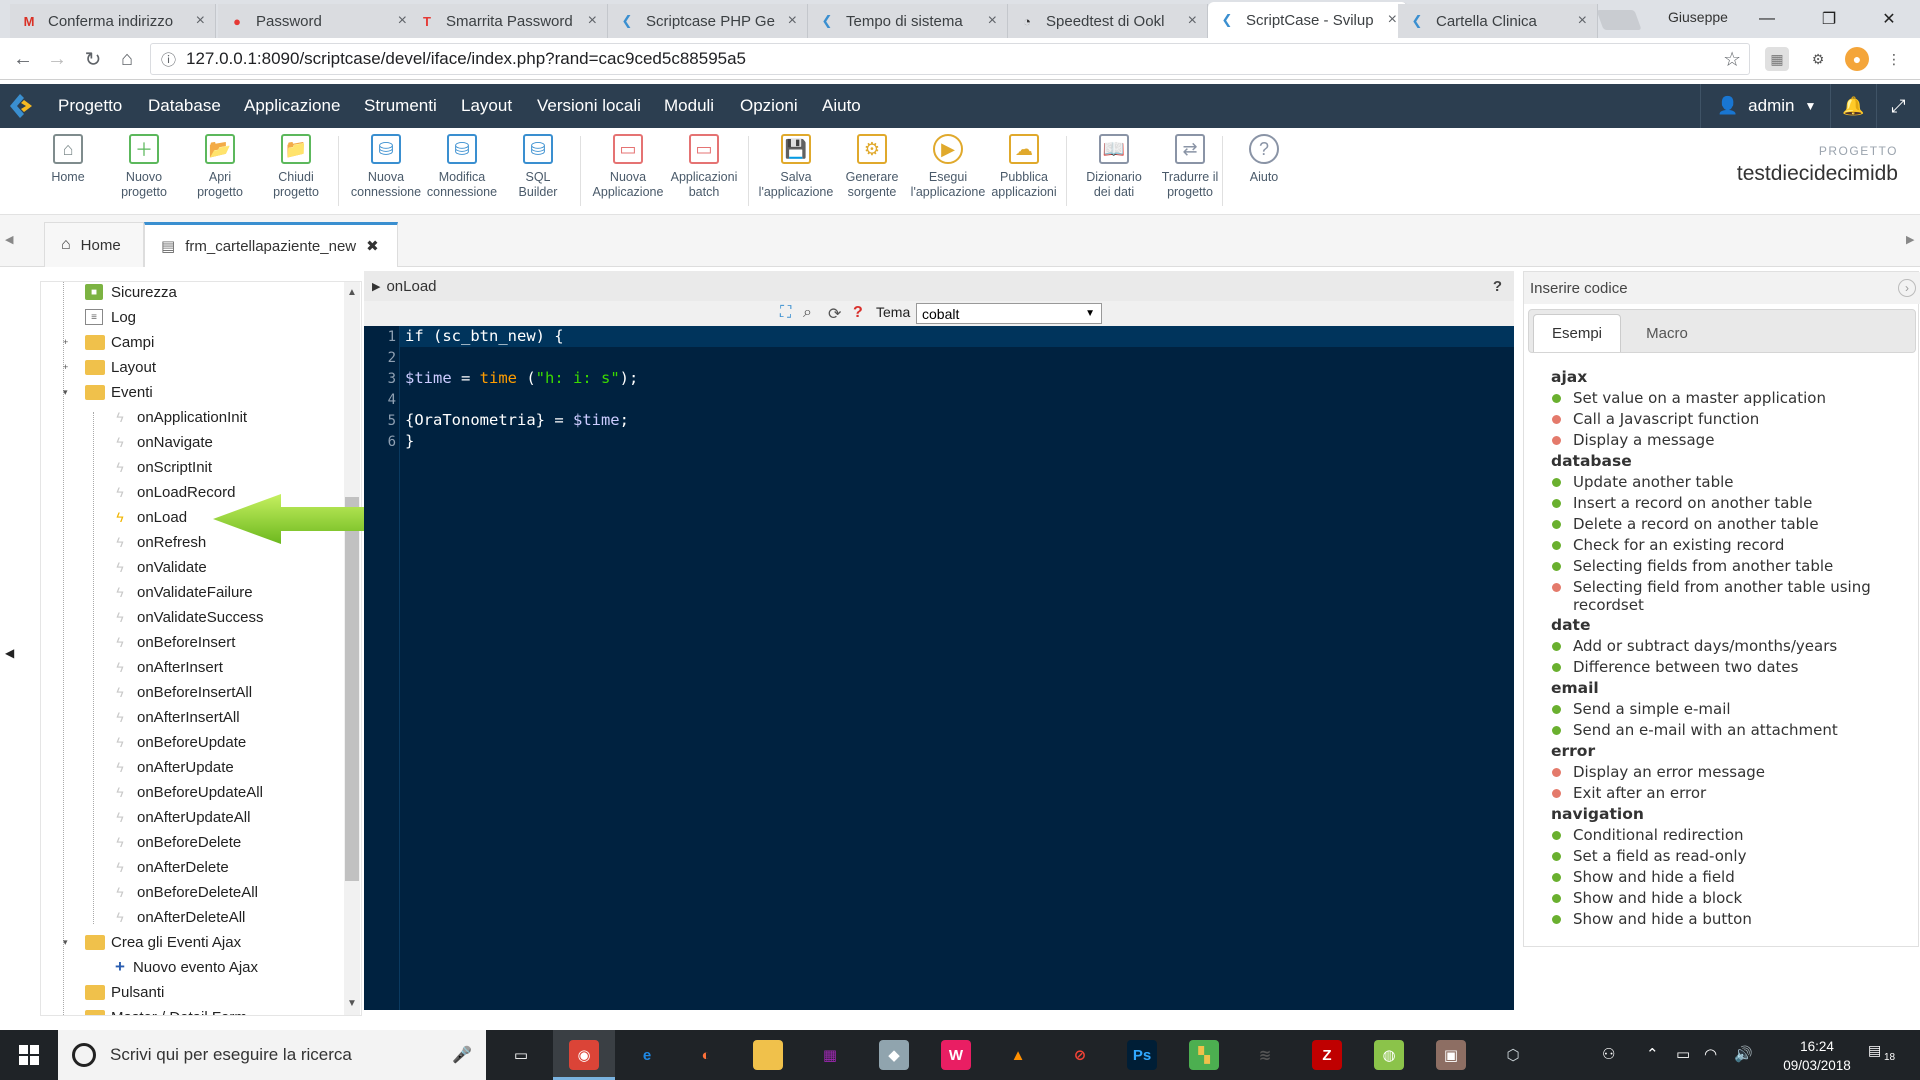 Image resolution: width=1920 pixels, height=1080 pixels. I want to click on people-icon: ⚇, so click(1608, 1054).